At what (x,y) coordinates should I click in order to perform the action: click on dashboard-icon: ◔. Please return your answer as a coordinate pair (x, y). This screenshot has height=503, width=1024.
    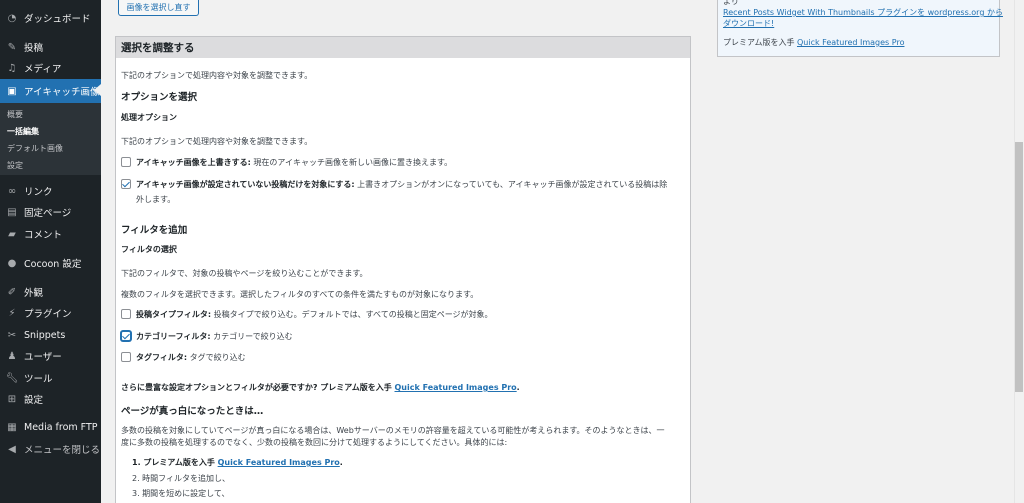
    Looking at the image, I should click on (12, 18).